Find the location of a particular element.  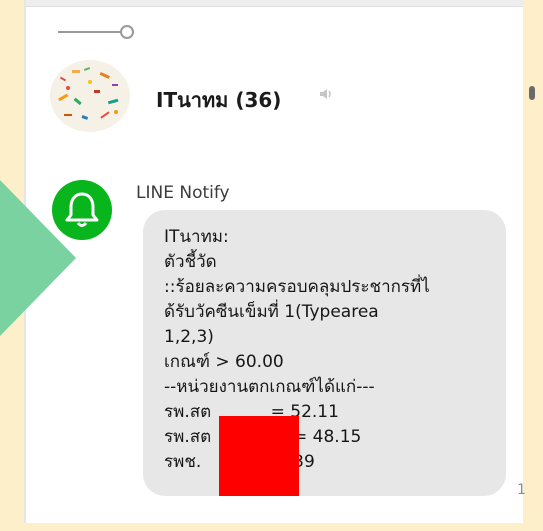

message-line: ::ร้อยละความครอบคลุมประชากรที่ไ is located at coordinates (297, 287).